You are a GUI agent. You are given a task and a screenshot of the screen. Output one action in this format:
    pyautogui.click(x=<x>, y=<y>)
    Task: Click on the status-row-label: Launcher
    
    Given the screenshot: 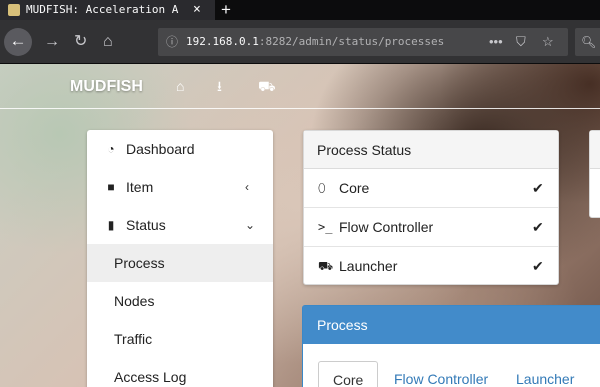 What is the action you would take?
    pyautogui.click(x=368, y=266)
    